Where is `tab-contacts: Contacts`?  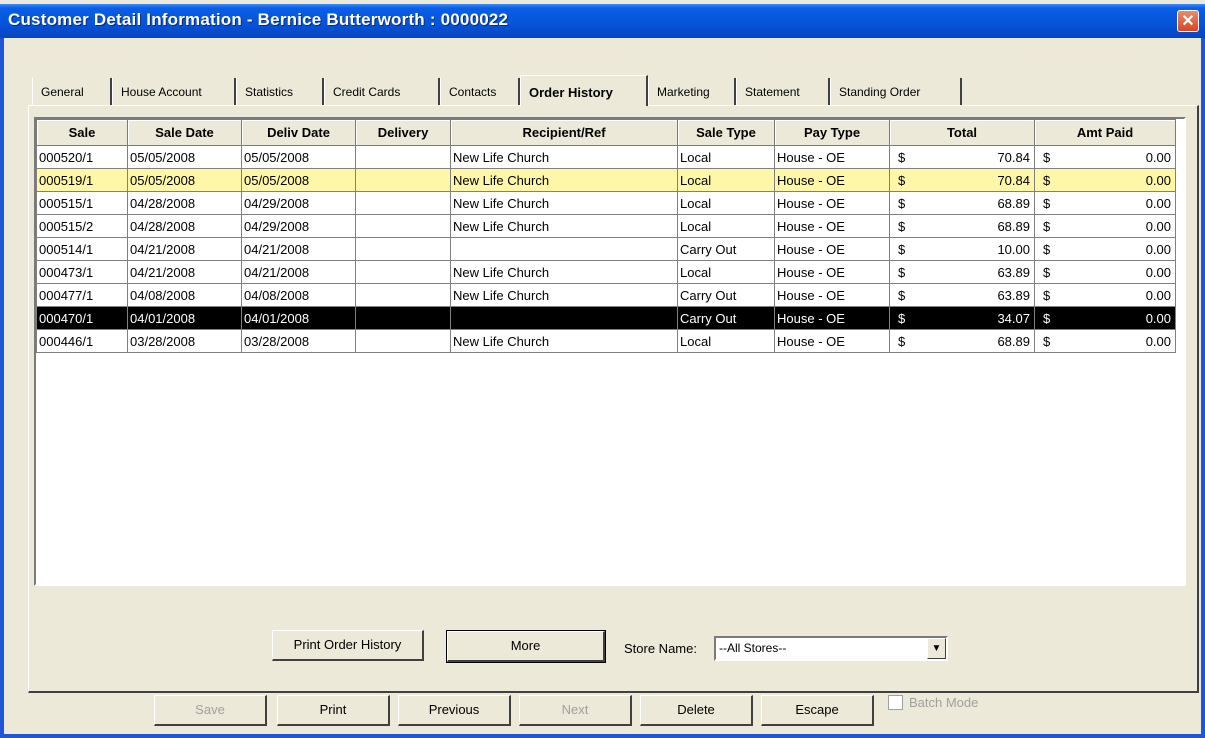
tab-contacts: Contacts is located at coordinates (480, 91).